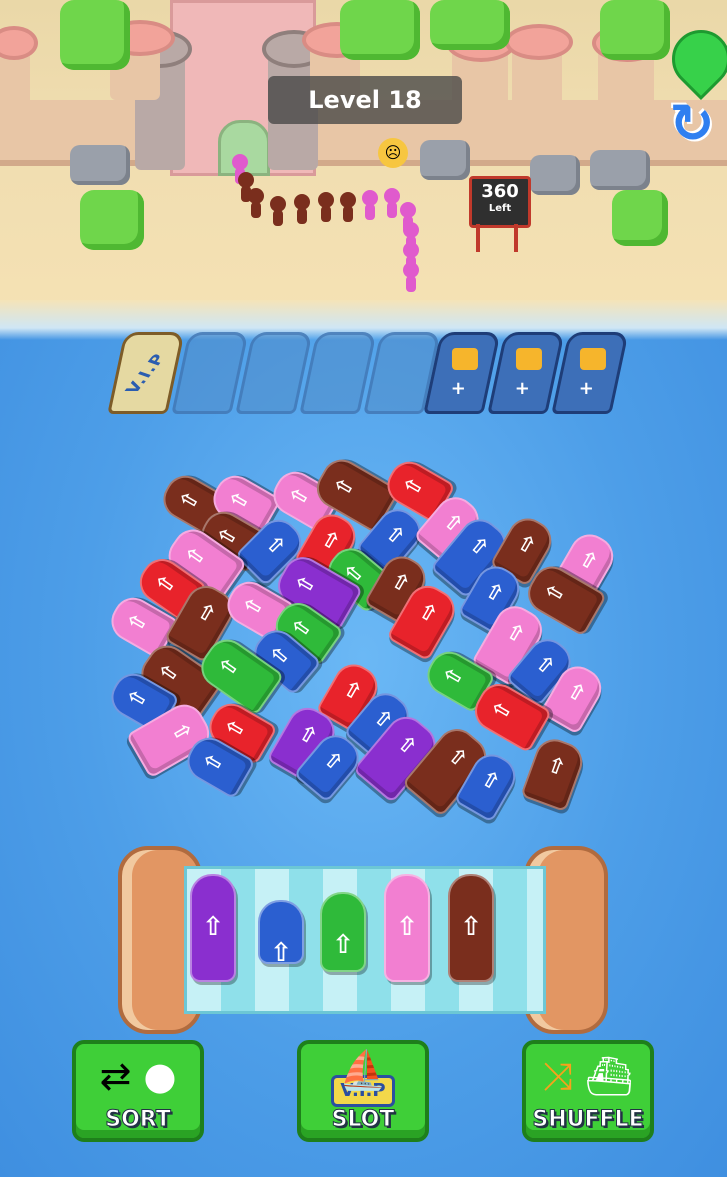  What do you see at coordinates (138, 1076) in the screenshot?
I see `sort-icon: ⇄ ●` at bounding box center [138, 1076].